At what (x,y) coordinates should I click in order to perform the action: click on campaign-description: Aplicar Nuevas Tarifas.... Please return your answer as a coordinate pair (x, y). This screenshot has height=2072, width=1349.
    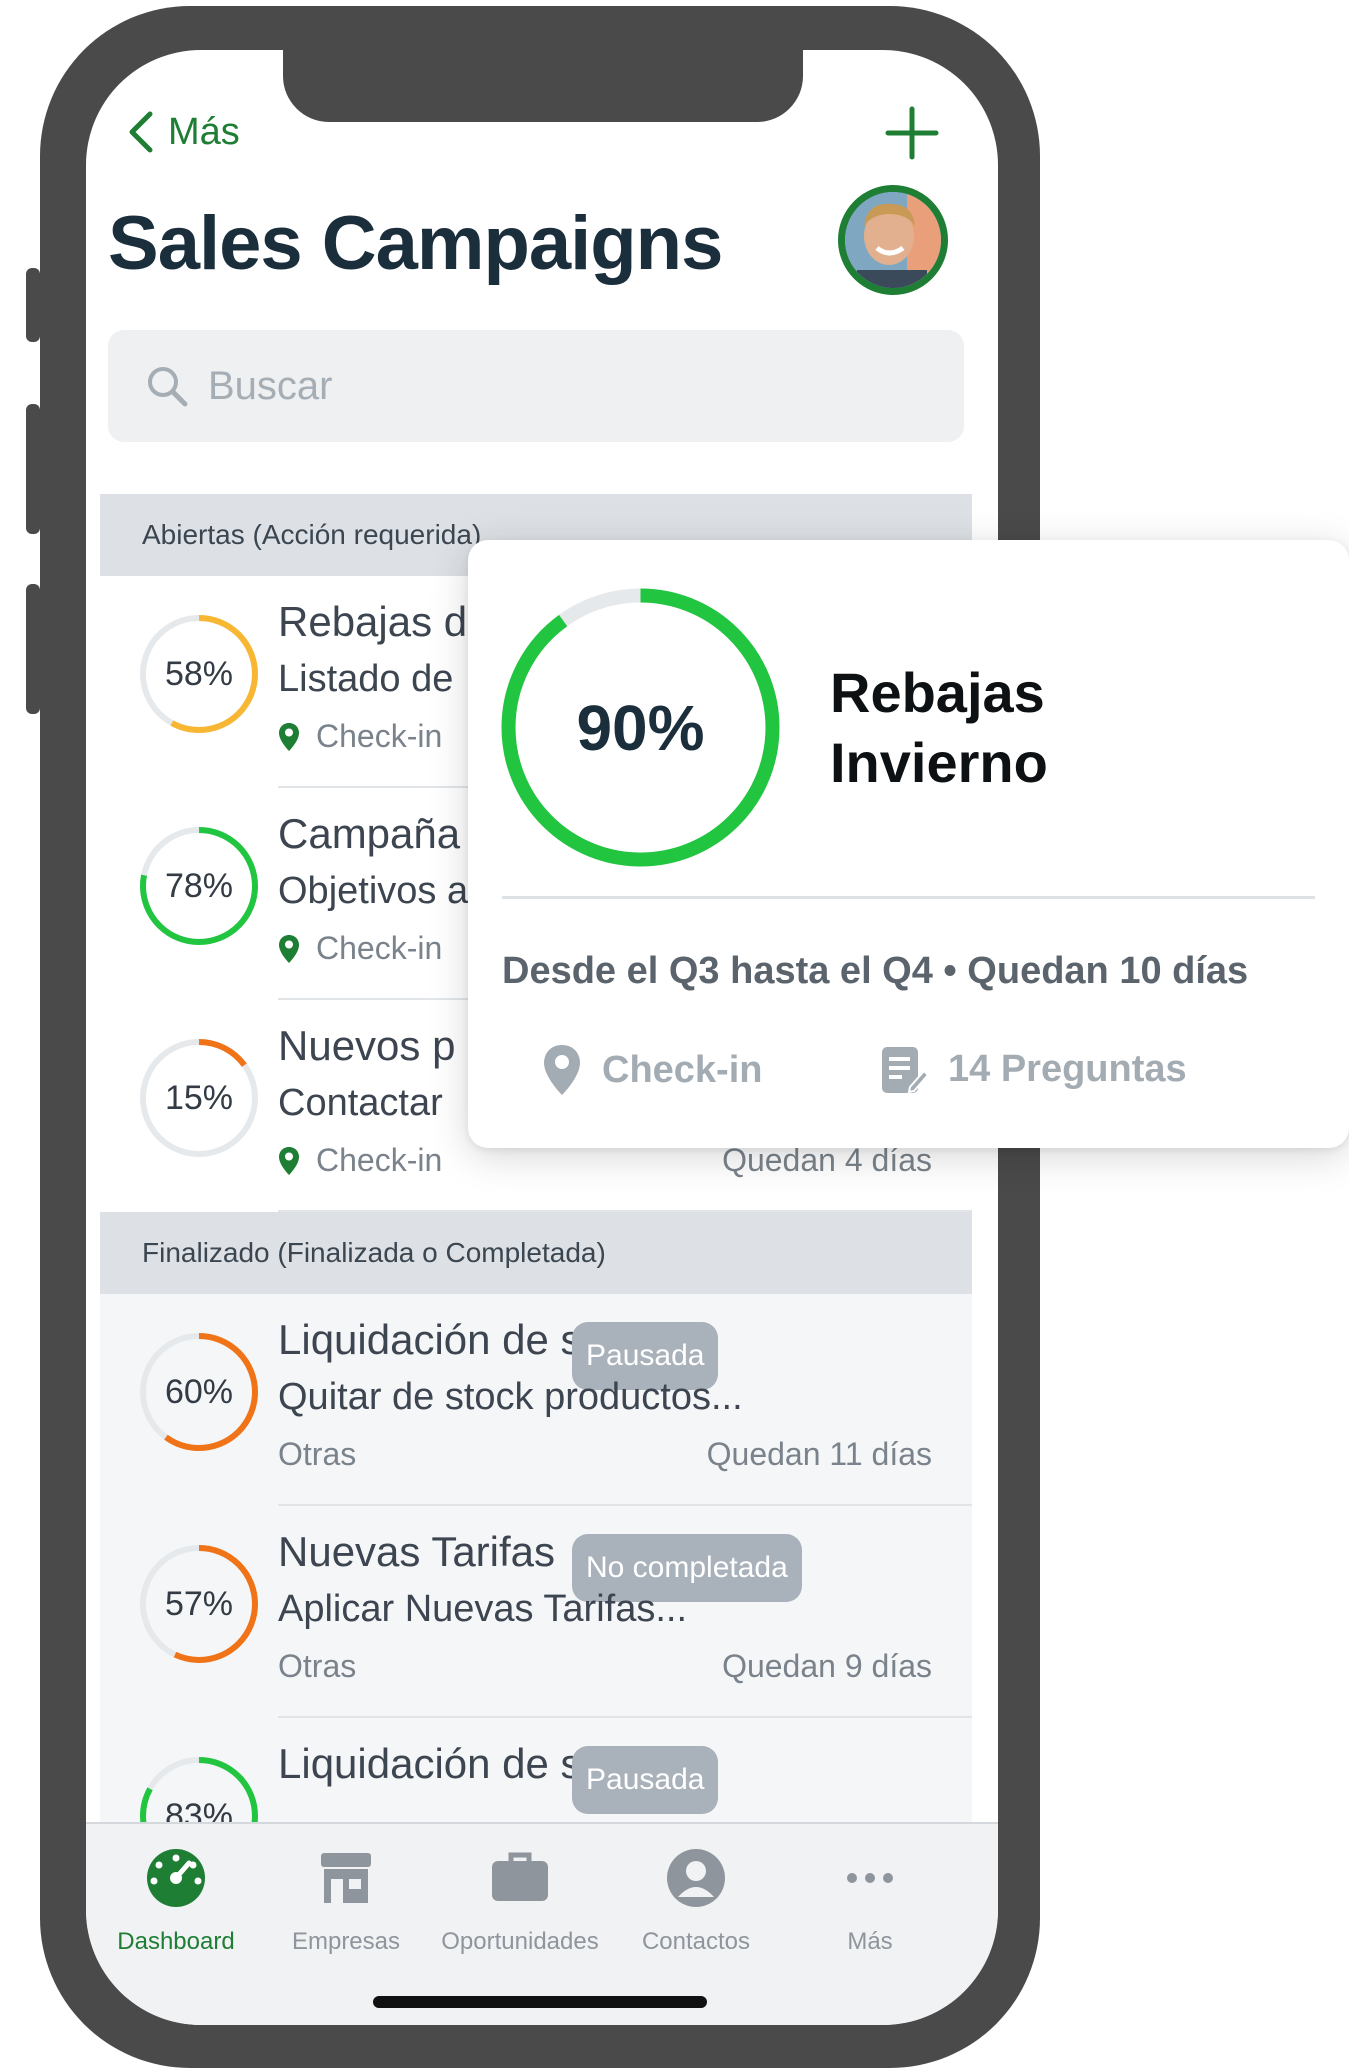
    Looking at the image, I should click on (483, 1609).